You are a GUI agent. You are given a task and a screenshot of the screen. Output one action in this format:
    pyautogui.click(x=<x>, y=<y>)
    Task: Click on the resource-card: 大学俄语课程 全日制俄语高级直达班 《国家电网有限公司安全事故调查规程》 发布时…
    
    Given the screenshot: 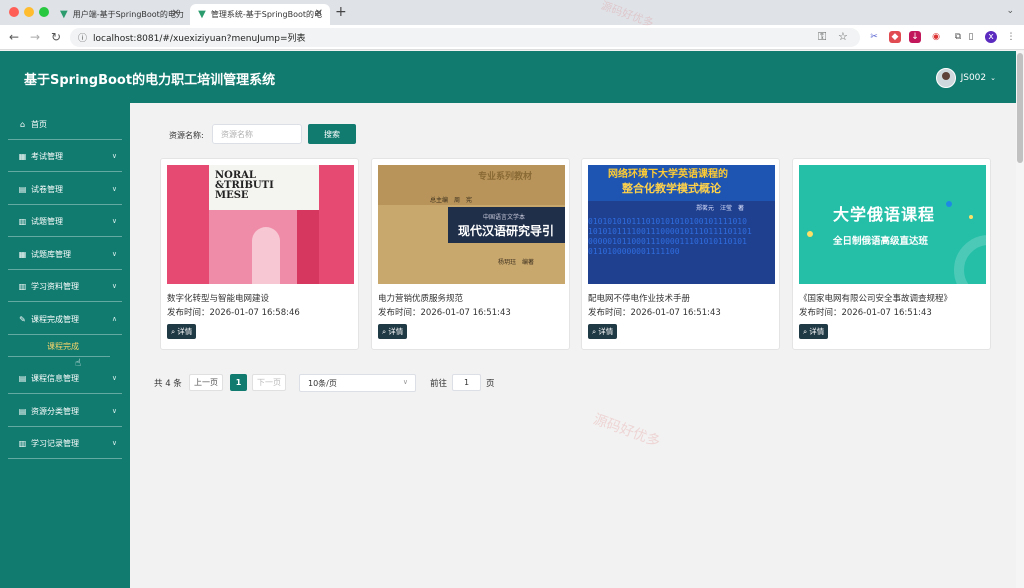 What is the action you would take?
    pyautogui.click(x=891, y=254)
    